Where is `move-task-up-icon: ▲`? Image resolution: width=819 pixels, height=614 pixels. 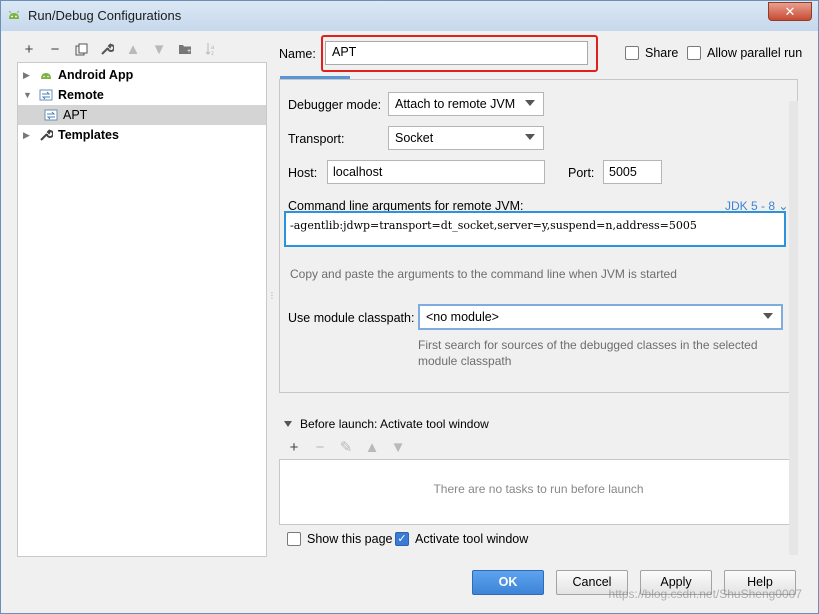 move-task-up-icon: ▲ is located at coordinates (372, 447).